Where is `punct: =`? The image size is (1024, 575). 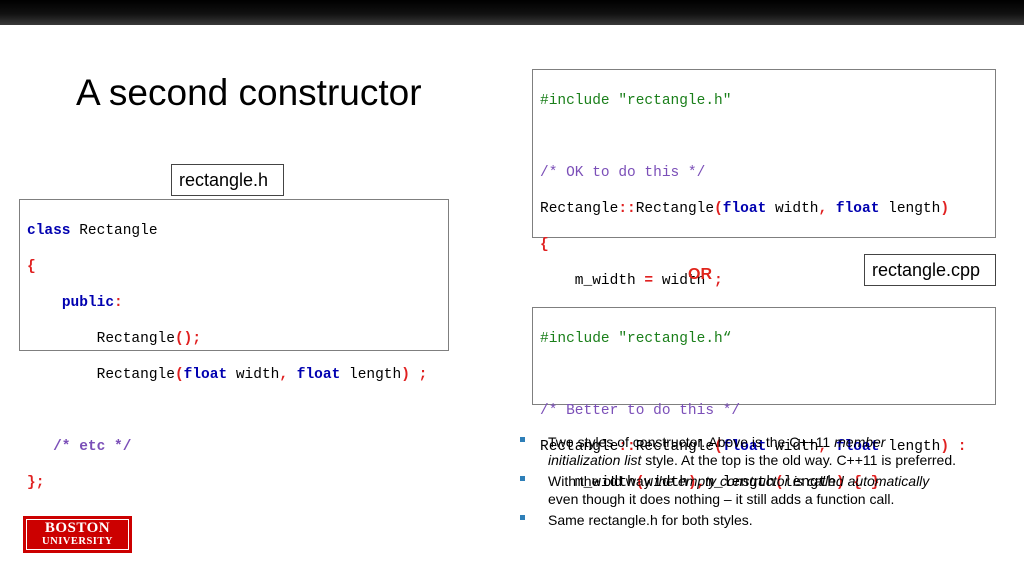 punct: = is located at coordinates (649, 281).